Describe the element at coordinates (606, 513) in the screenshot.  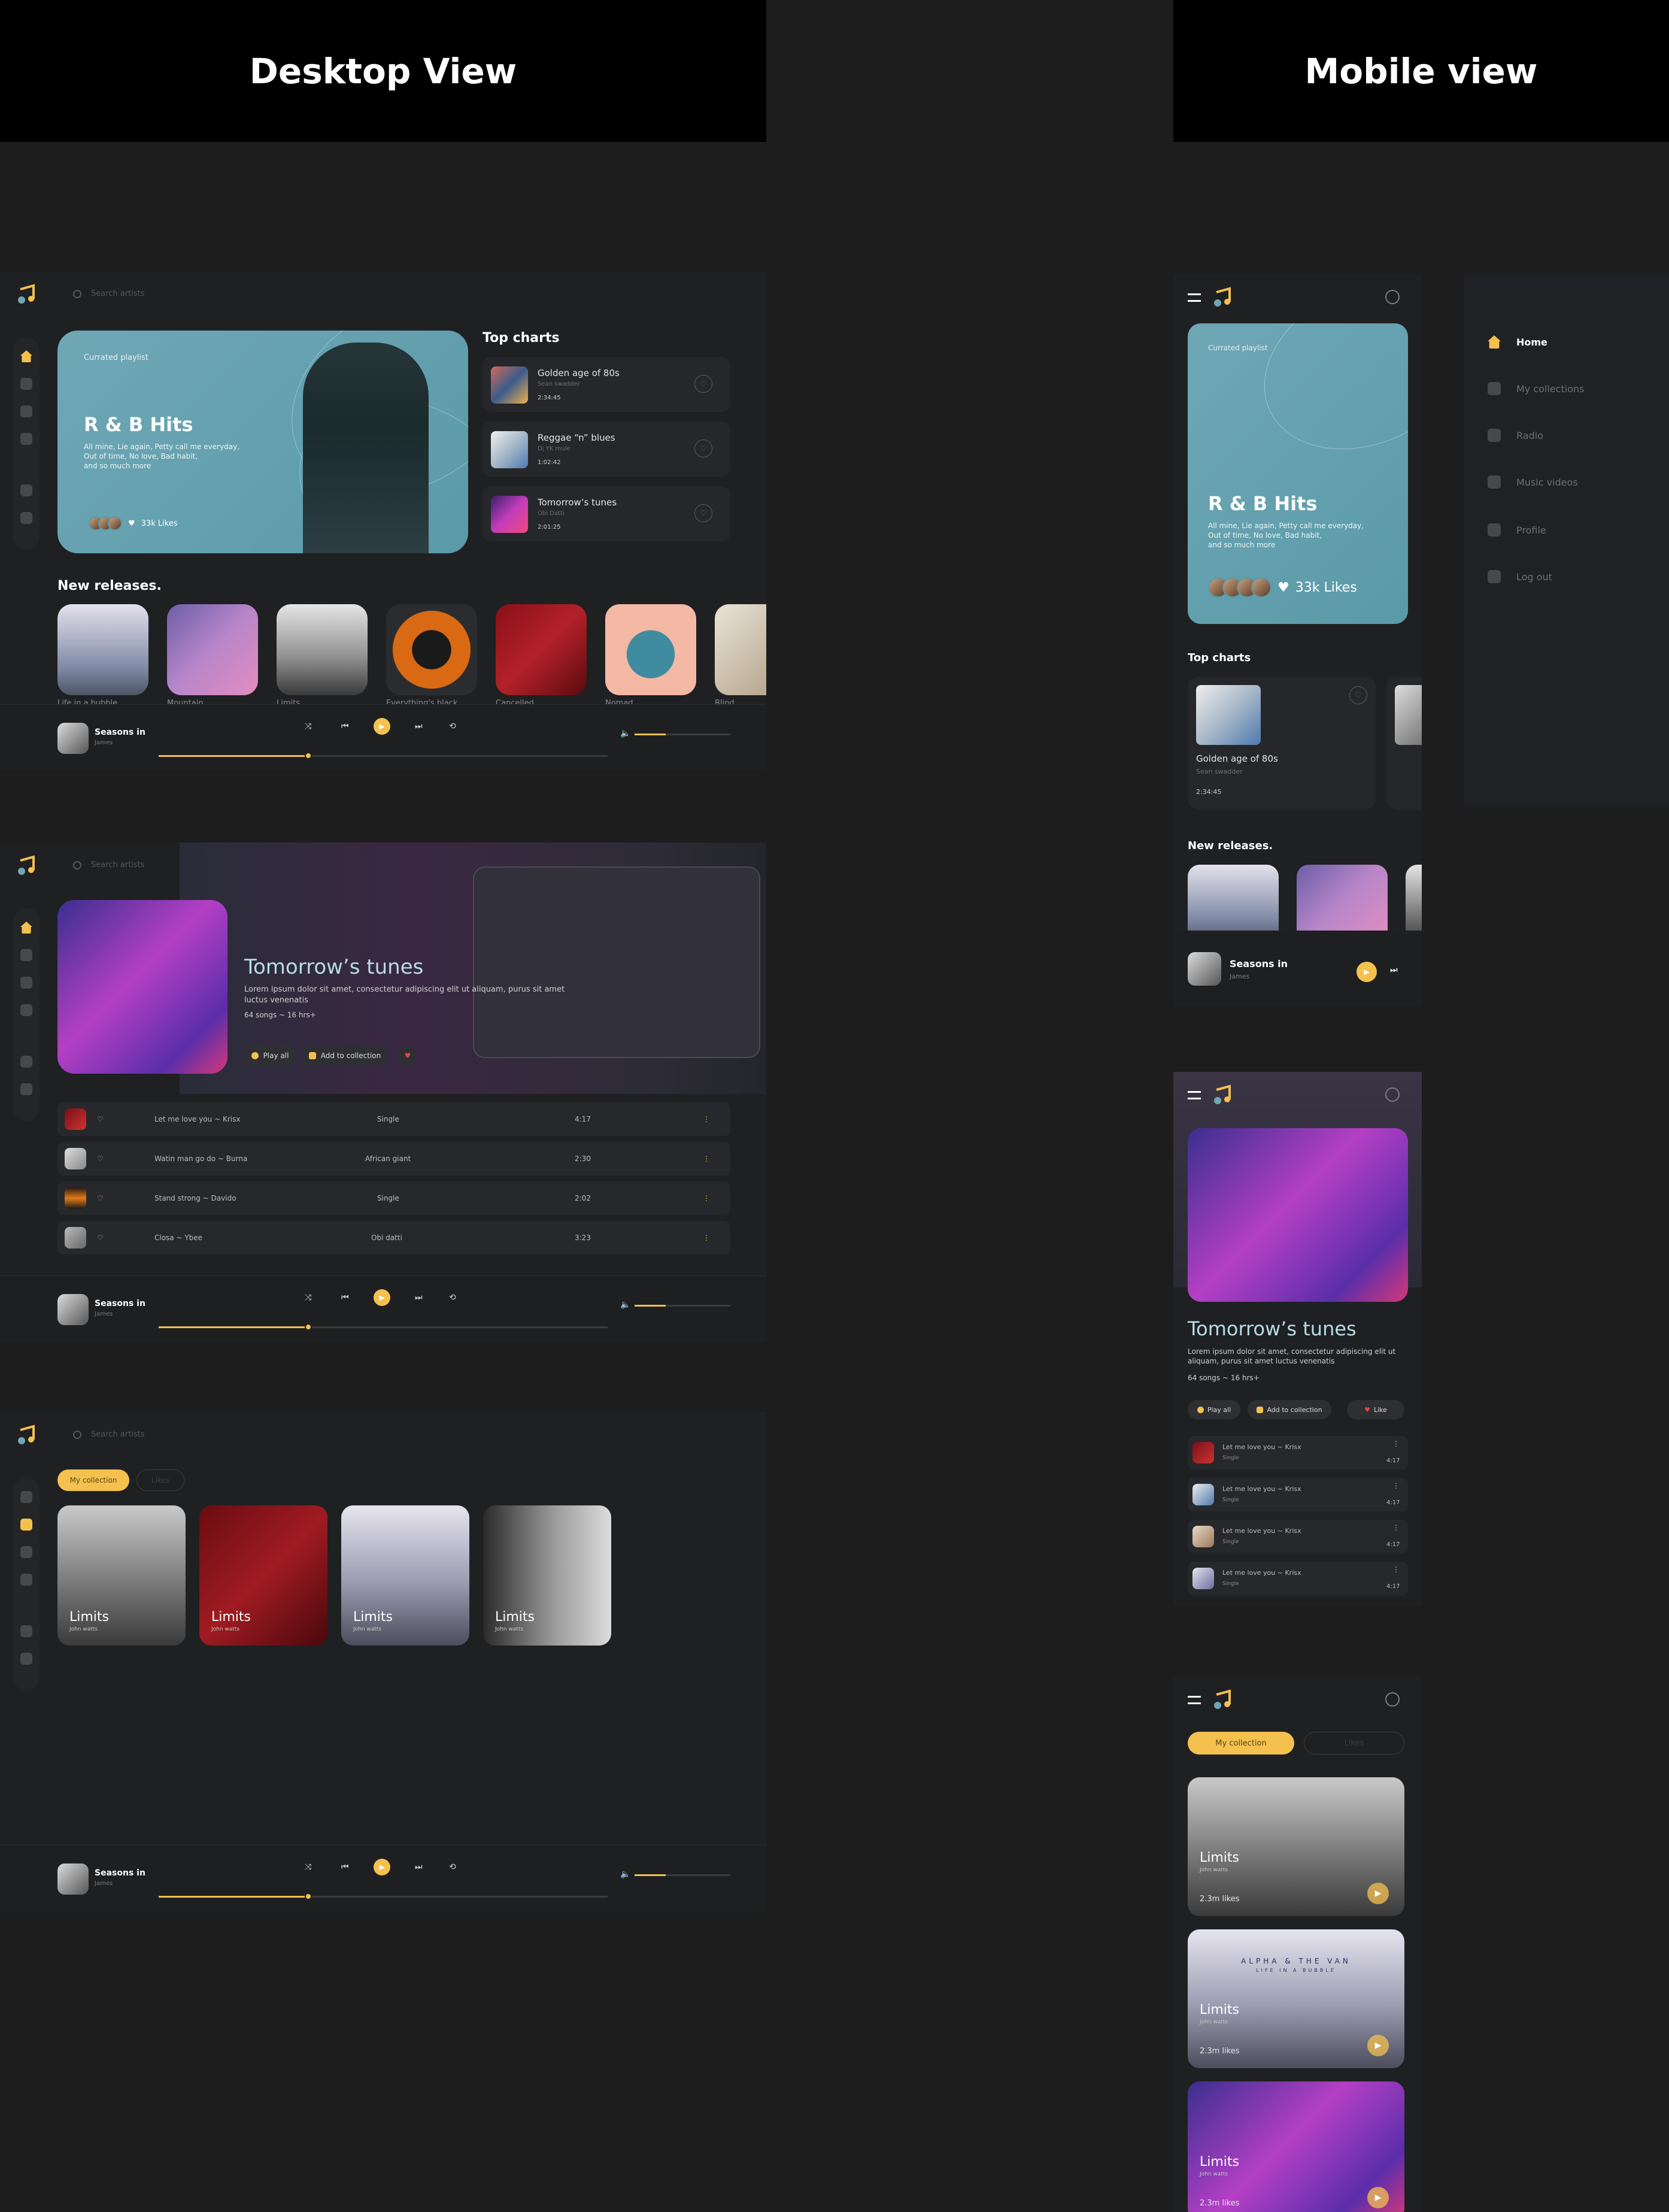
I see `top-chart-item: Tomorrow’s tunes Obi Datti 2:01:25 ♡` at that location.